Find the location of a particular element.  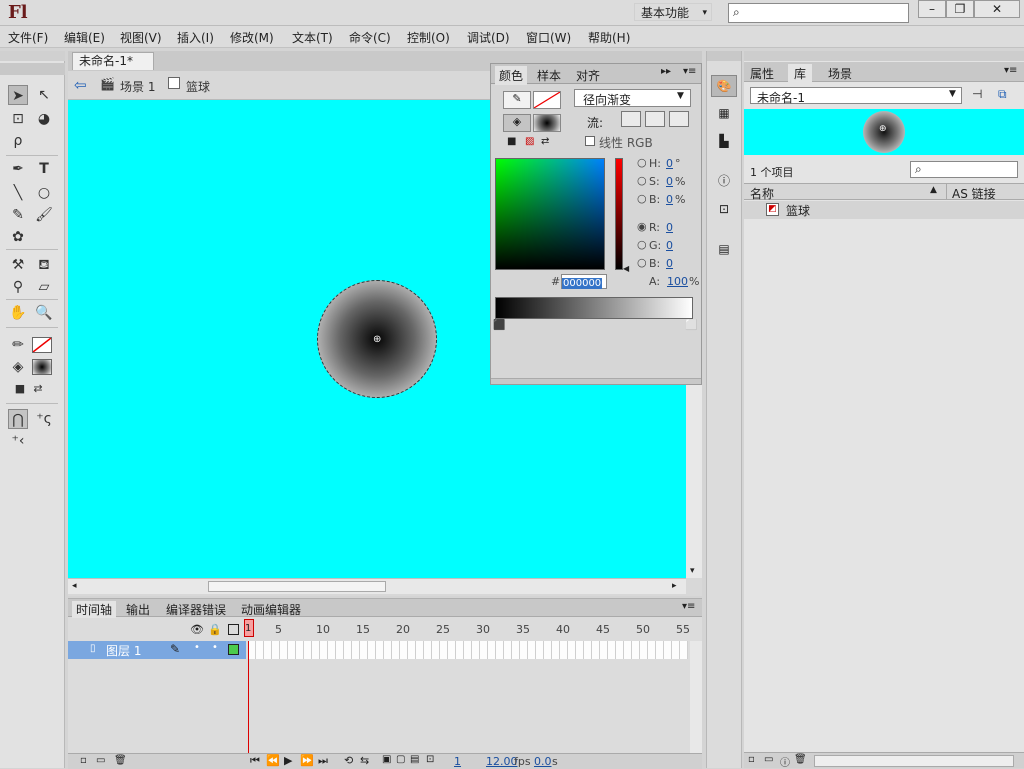

edit-multiple-frames-icon: ▤ is located at coordinates (414, 759).